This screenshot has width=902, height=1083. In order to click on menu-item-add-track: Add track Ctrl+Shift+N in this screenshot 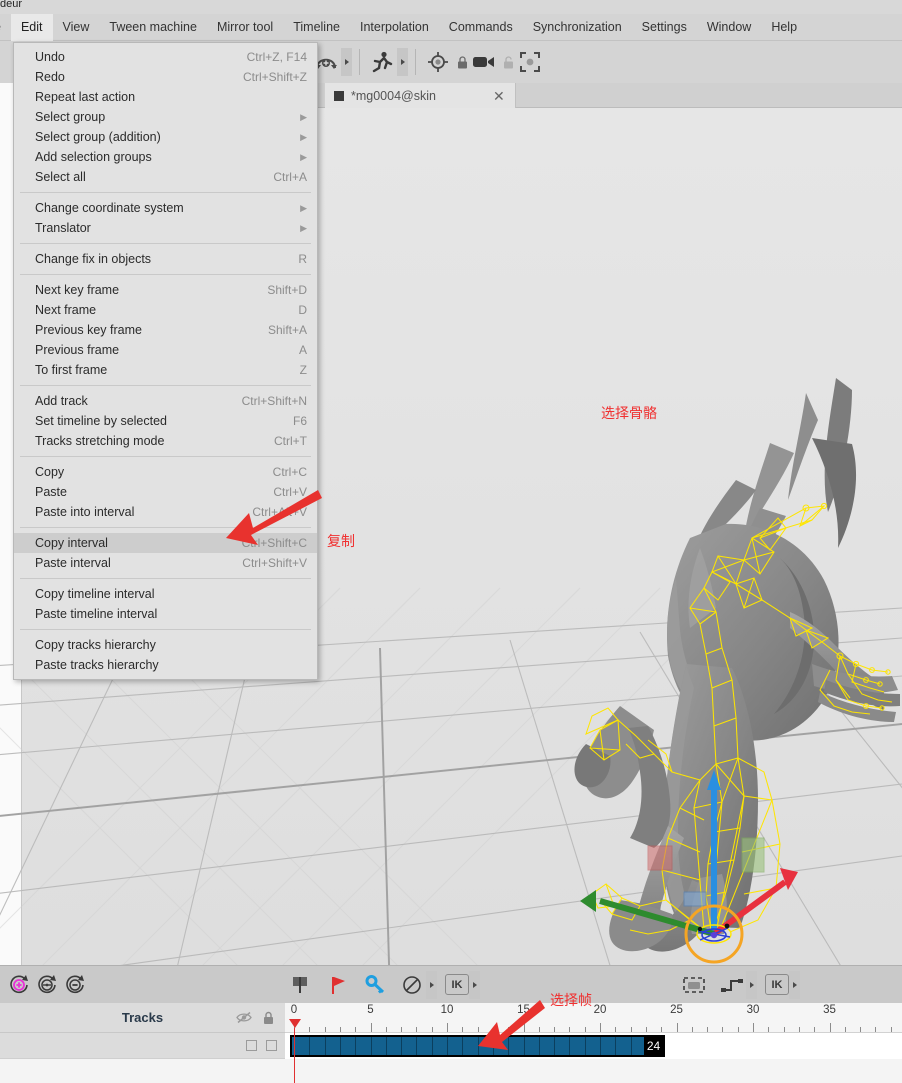, I will do `click(165, 401)`.